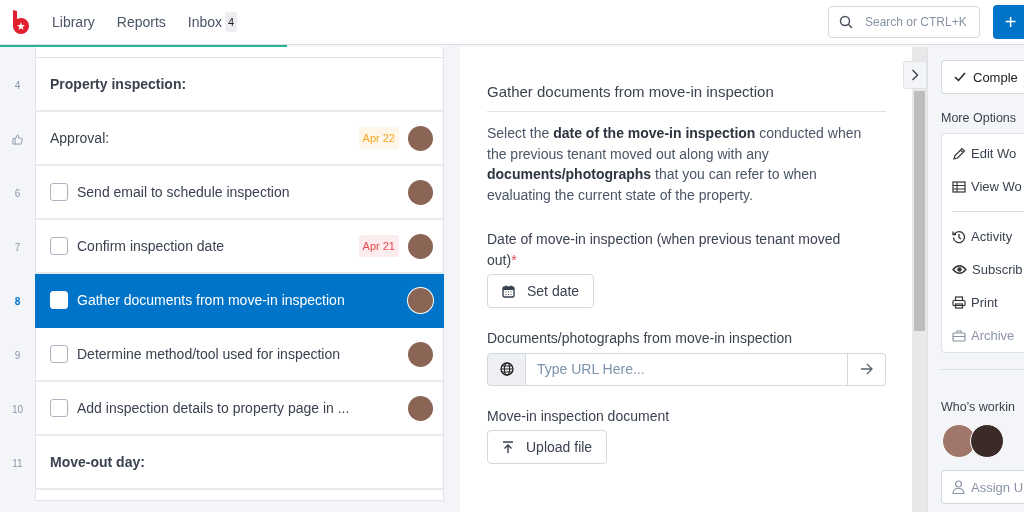 The height and width of the screenshot is (512, 1024). What do you see at coordinates (98, 462) in the screenshot?
I see `item-label: Move-out day:` at bounding box center [98, 462].